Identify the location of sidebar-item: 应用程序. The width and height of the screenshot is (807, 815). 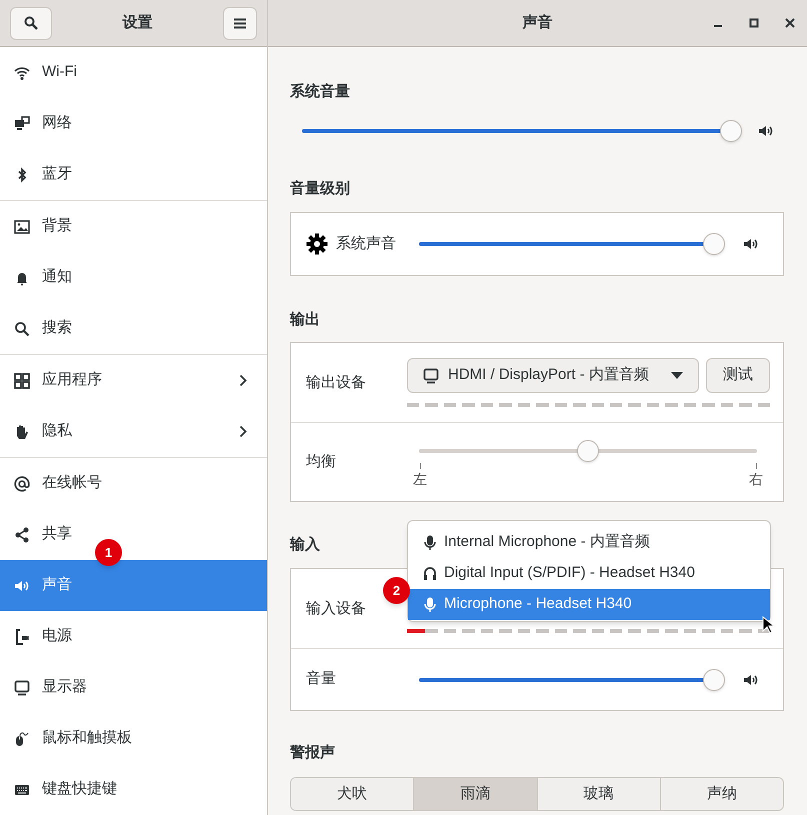
(133, 380).